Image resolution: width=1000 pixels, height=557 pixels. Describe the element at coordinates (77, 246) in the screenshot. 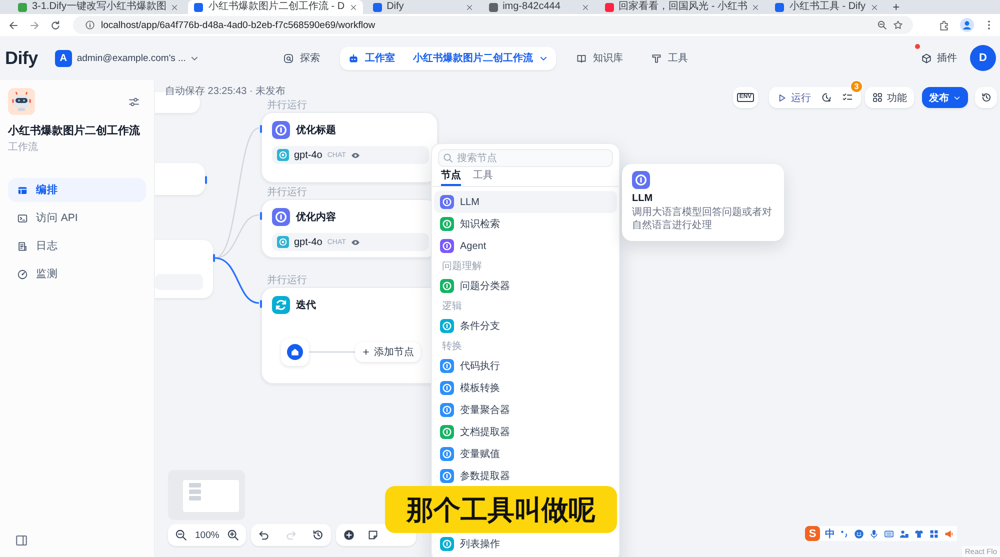

I see `sidebar-item: 日志` at that location.